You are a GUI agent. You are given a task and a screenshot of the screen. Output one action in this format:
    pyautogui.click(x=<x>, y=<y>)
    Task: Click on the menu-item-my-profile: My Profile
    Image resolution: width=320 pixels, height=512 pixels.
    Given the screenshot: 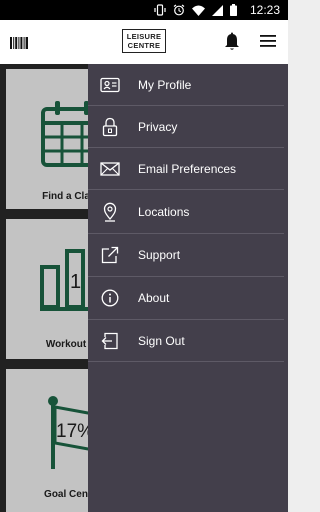 What is the action you would take?
    pyautogui.click(x=188, y=85)
    